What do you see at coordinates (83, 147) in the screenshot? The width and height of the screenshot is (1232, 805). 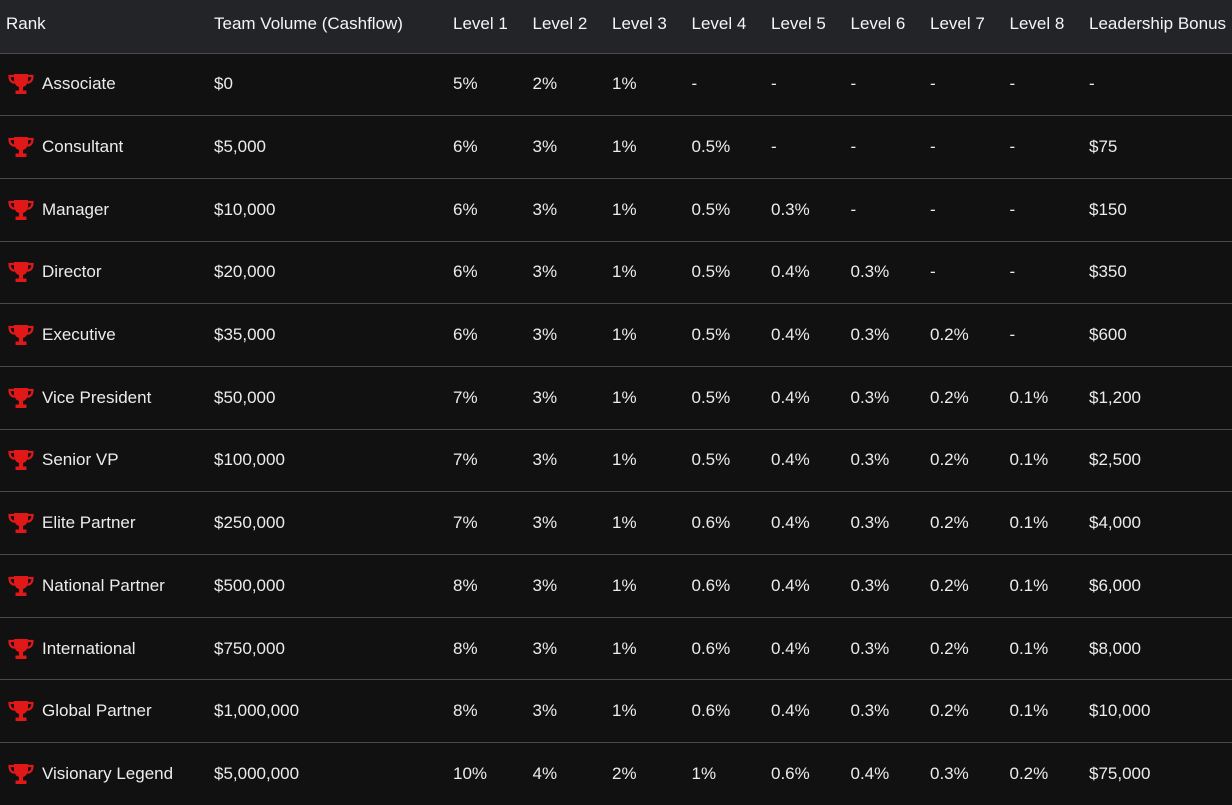 I see `rank-name: Consultant` at bounding box center [83, 147].